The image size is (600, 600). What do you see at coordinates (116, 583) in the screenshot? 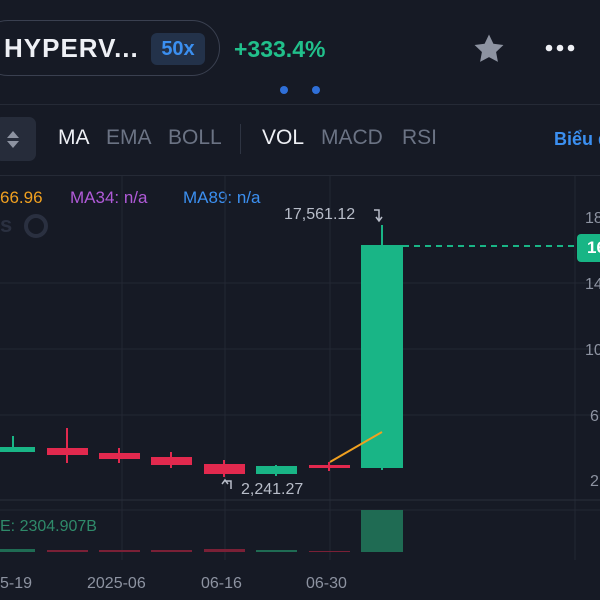
I see `x-tick: 2025-06` at bounding box center [116, 583].